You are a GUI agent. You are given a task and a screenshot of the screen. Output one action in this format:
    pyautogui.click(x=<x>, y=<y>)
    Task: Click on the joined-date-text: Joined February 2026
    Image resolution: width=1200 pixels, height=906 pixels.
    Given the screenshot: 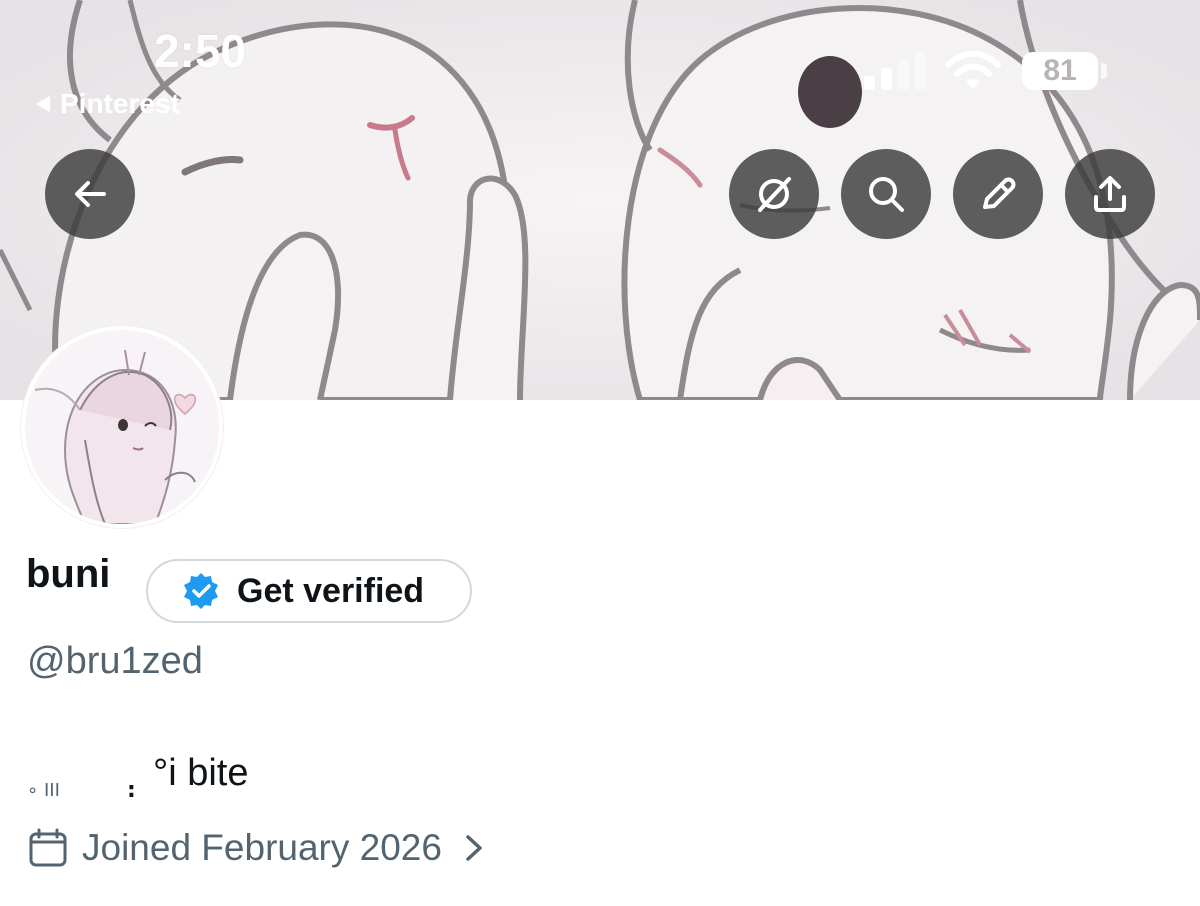 What is the action you would take?
    pyautogui.click(x=262, y=847)
    